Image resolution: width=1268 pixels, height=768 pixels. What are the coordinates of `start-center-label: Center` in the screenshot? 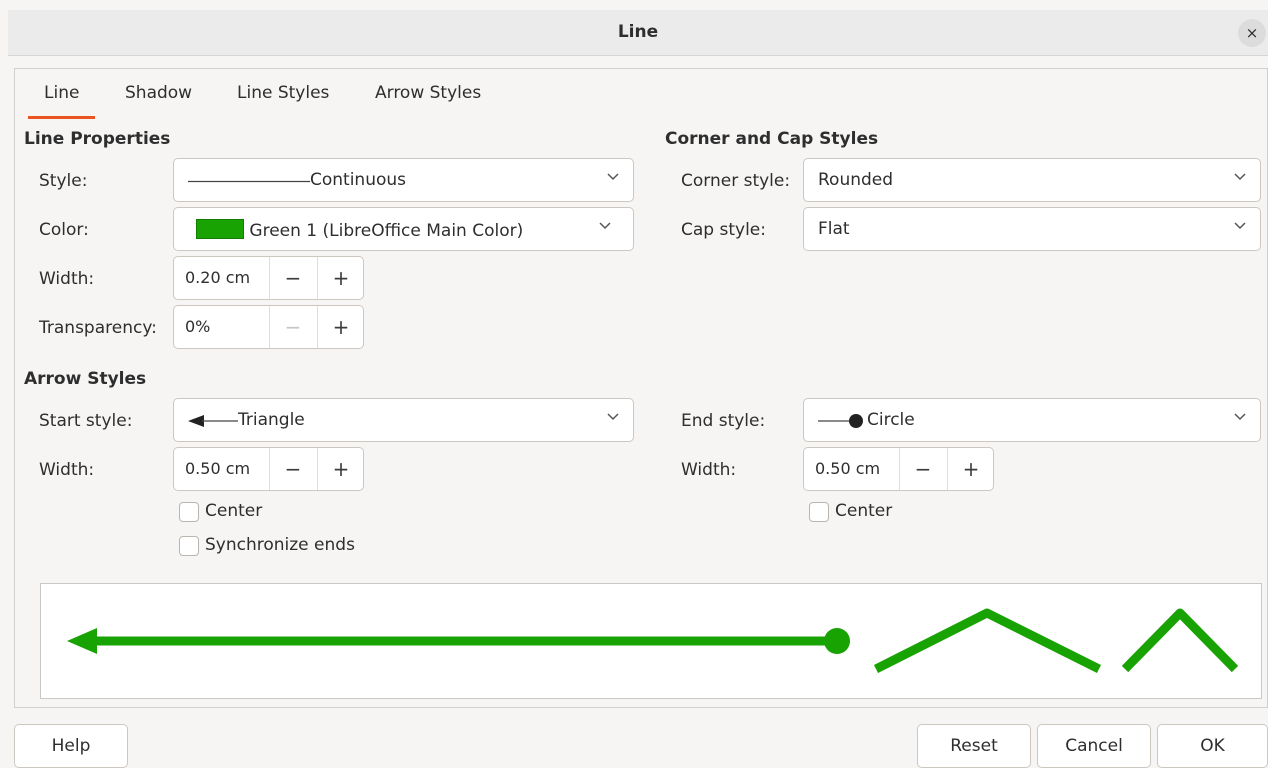 It's located at (234, 511).